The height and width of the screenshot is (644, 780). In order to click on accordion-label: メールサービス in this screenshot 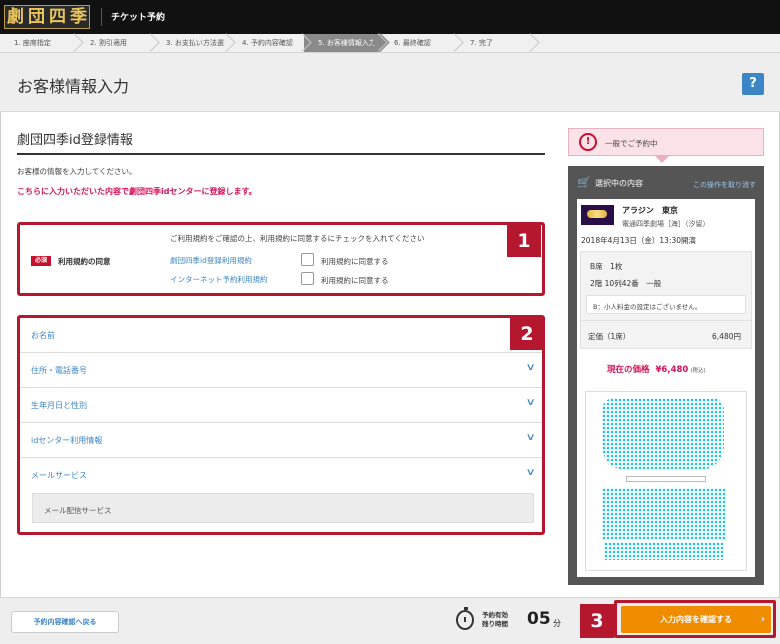, I will do `click(59, 475)`.